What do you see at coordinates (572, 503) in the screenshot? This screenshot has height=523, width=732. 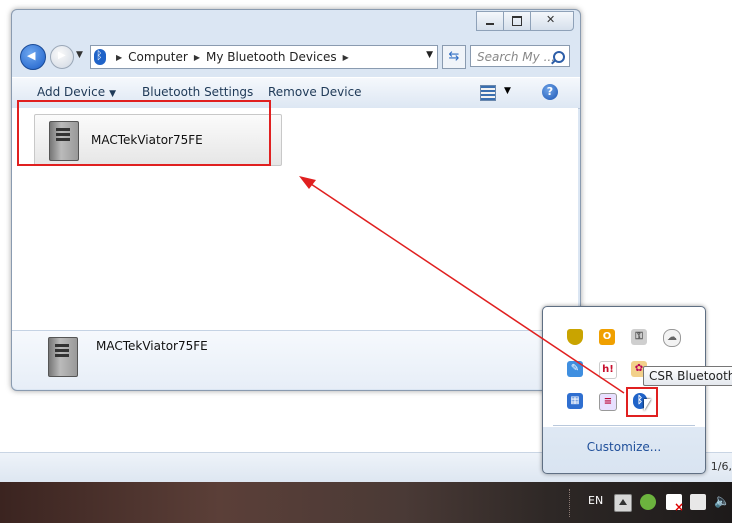 I see `taskbar-grip` at bounding box center [572, 503].